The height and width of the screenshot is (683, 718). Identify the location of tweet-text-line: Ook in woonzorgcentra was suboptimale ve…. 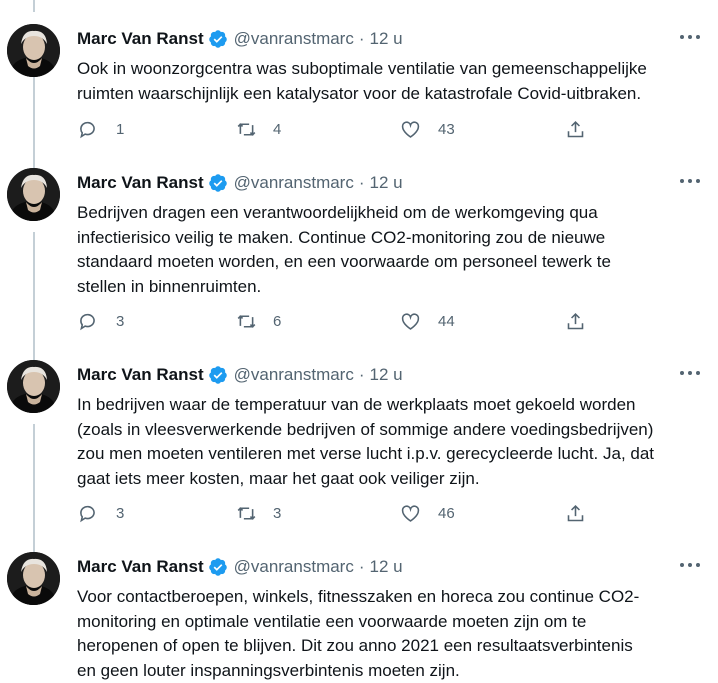
(387, 69).